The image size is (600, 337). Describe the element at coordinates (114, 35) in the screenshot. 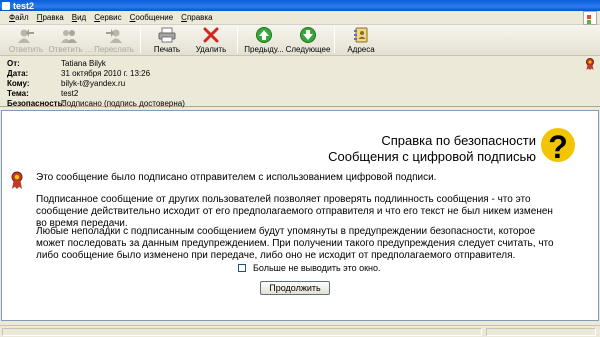

I see `forward-icon` at that location.